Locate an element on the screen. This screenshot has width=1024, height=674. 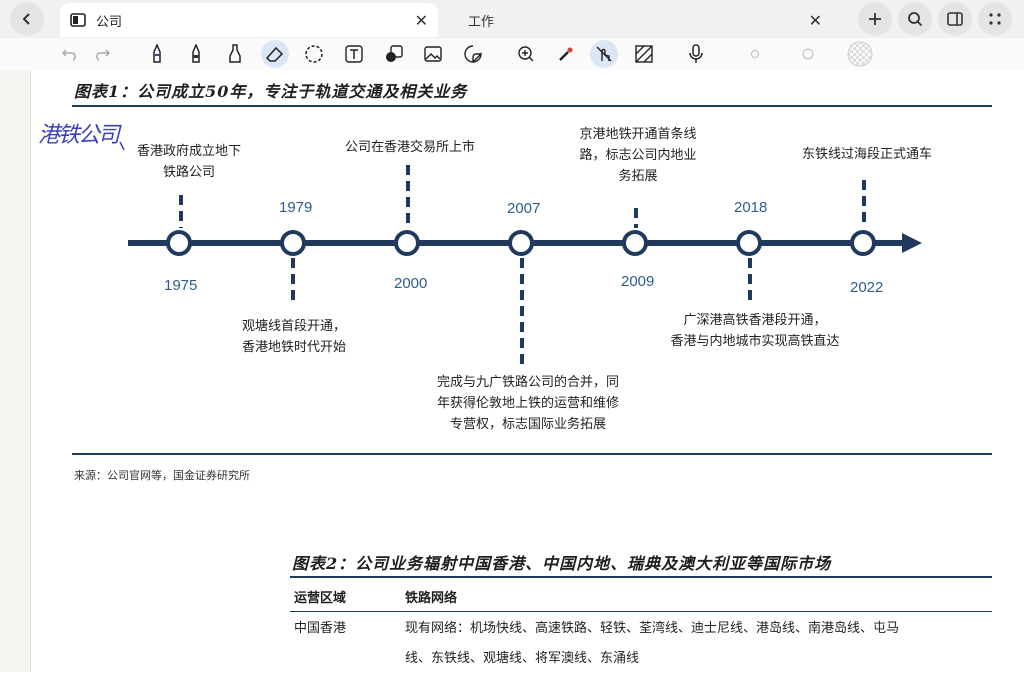
event-1979-label: 观塘线首段开通， 香港地铁时代开始 is located at coordinates (293, 337).